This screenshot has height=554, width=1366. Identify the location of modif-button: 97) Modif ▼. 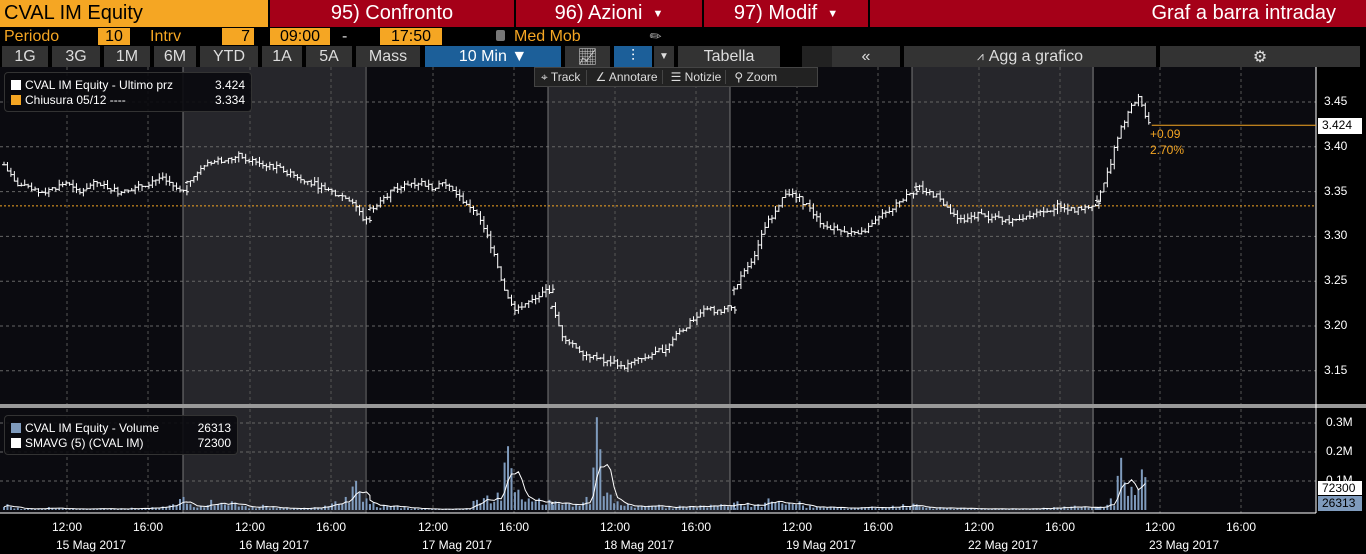
(786, 13).